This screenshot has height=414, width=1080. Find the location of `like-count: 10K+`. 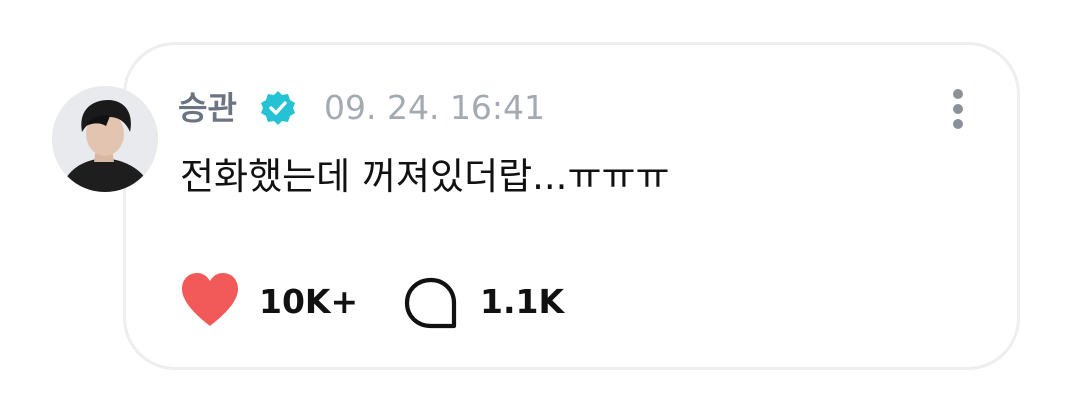

like-count: 10K+ is located at coordinates (309, 301).